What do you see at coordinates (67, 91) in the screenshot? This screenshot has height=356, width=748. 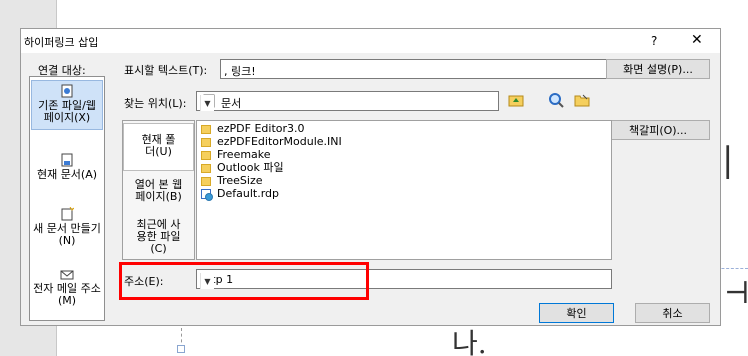 I see `existing-file-icon` at bounding box center [67, 91].